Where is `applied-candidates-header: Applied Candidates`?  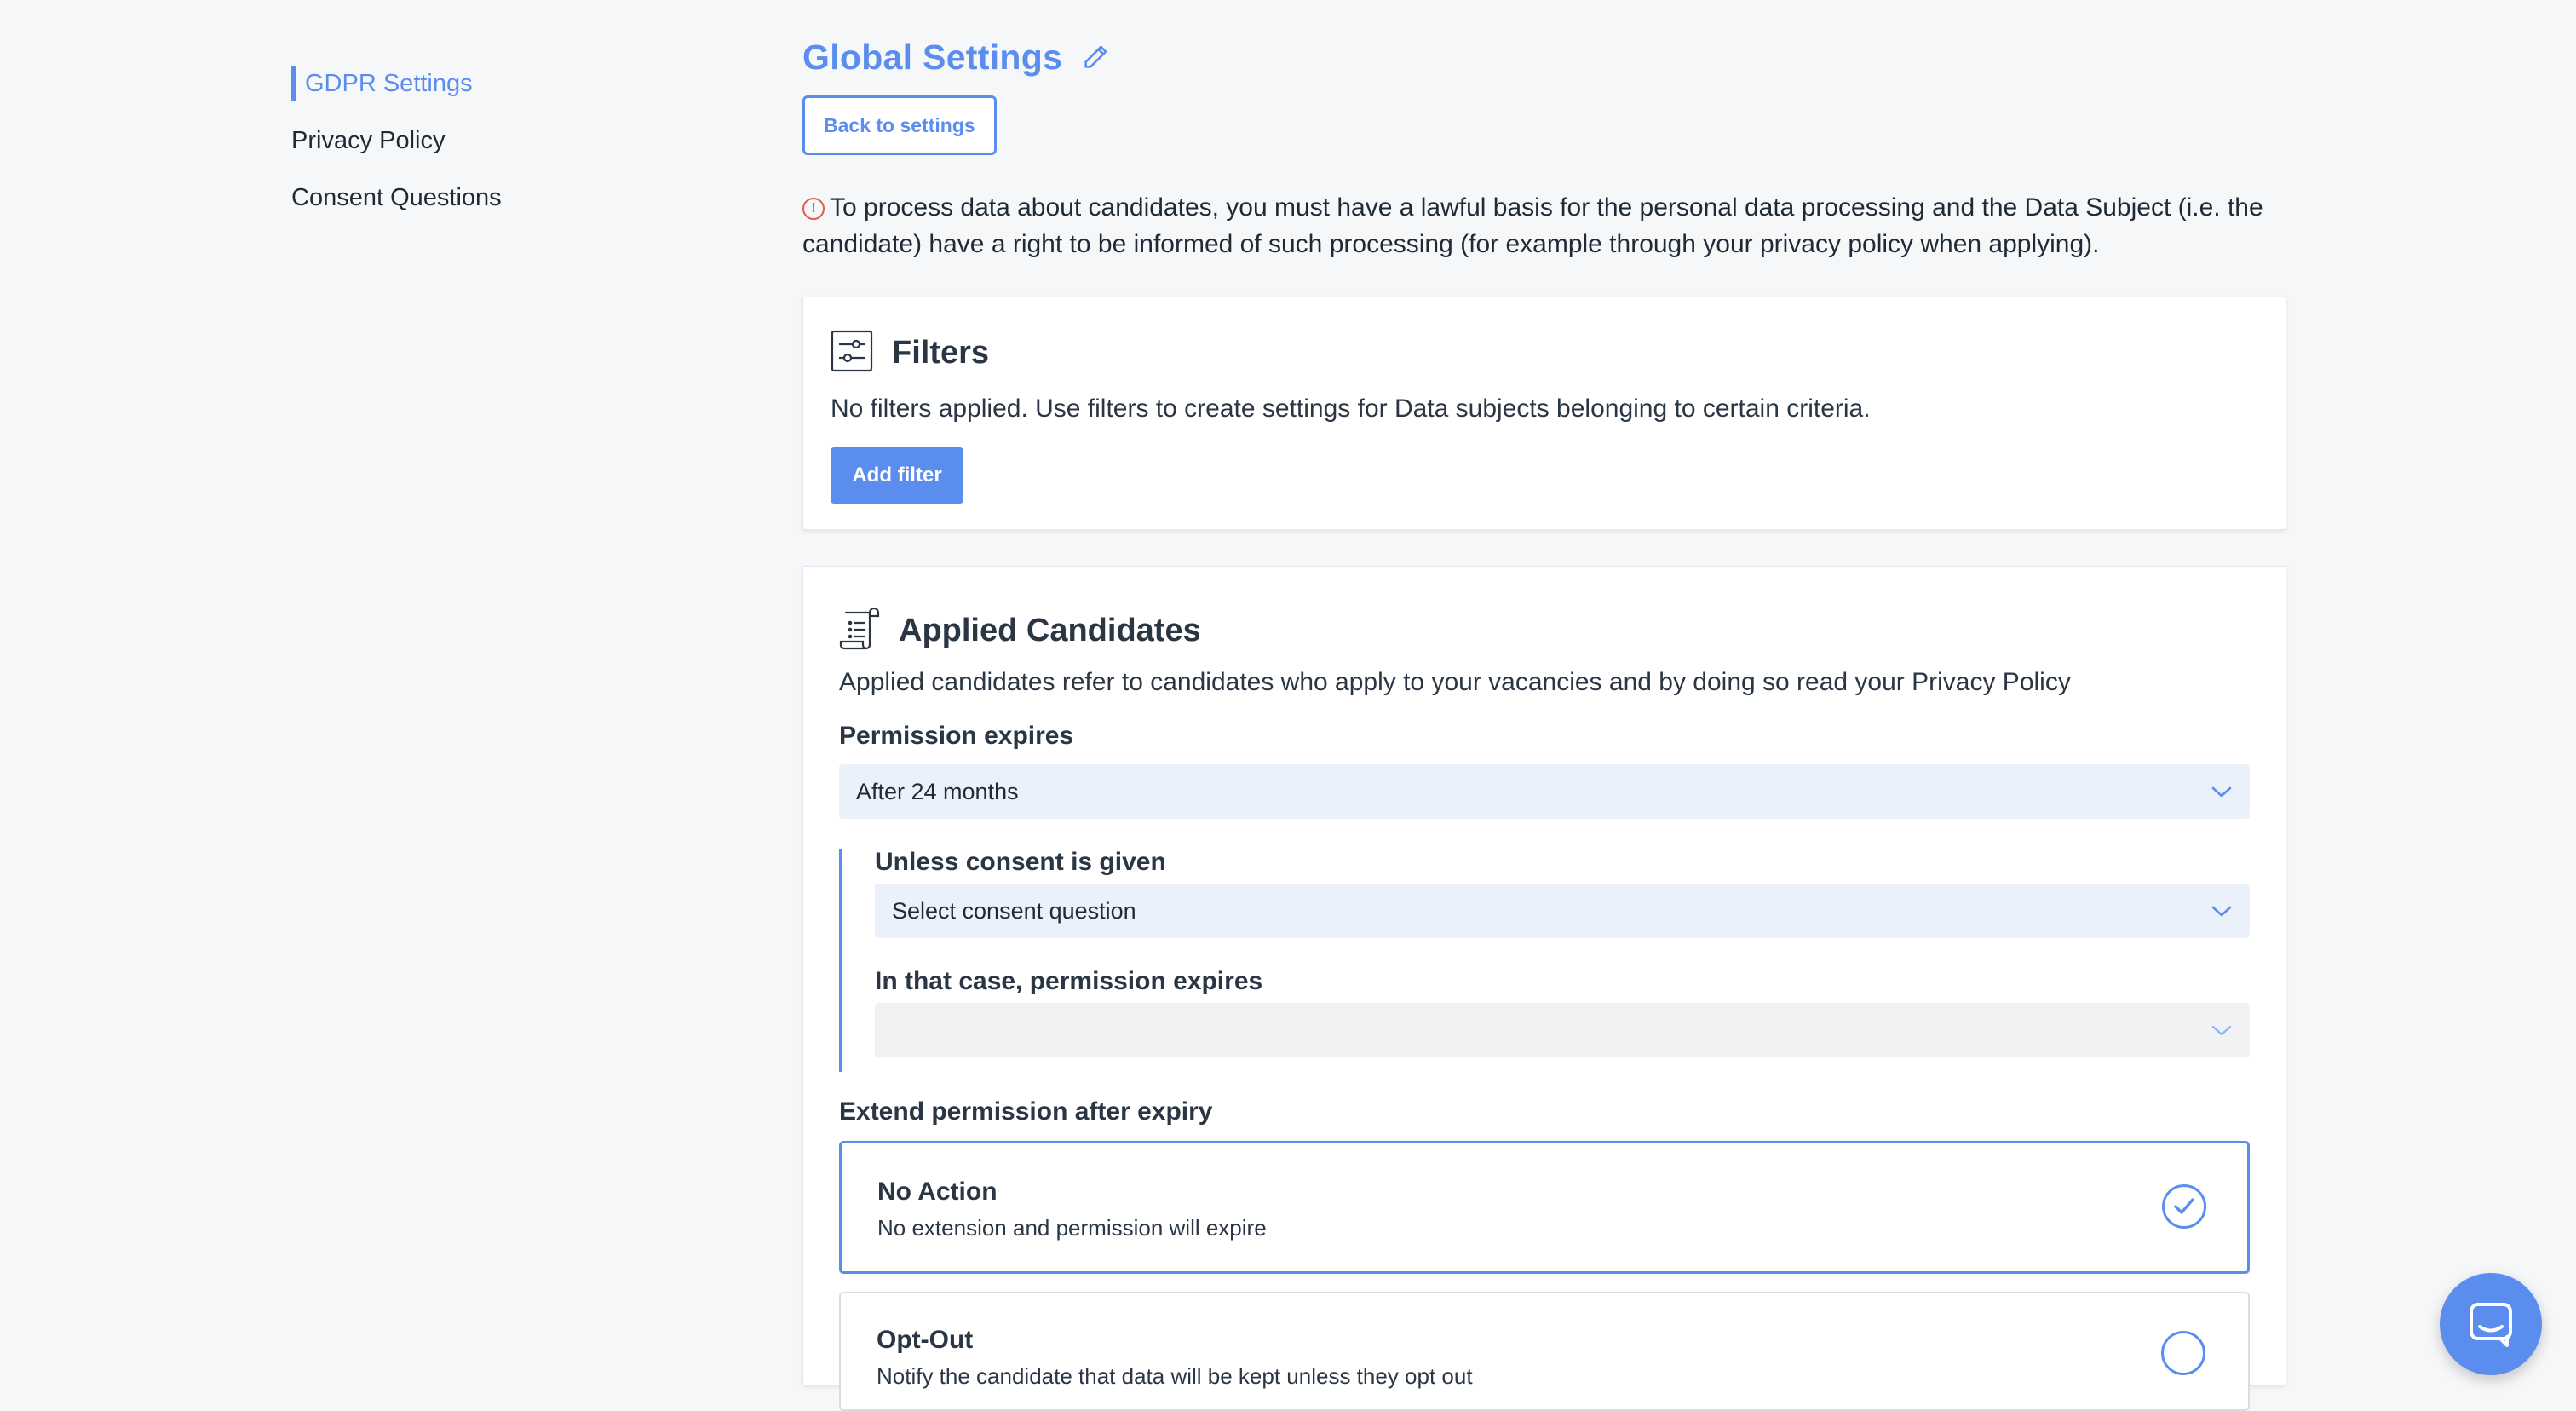
applied-candidates-header: Applied Candidates is located at coordinates (1020, 631).